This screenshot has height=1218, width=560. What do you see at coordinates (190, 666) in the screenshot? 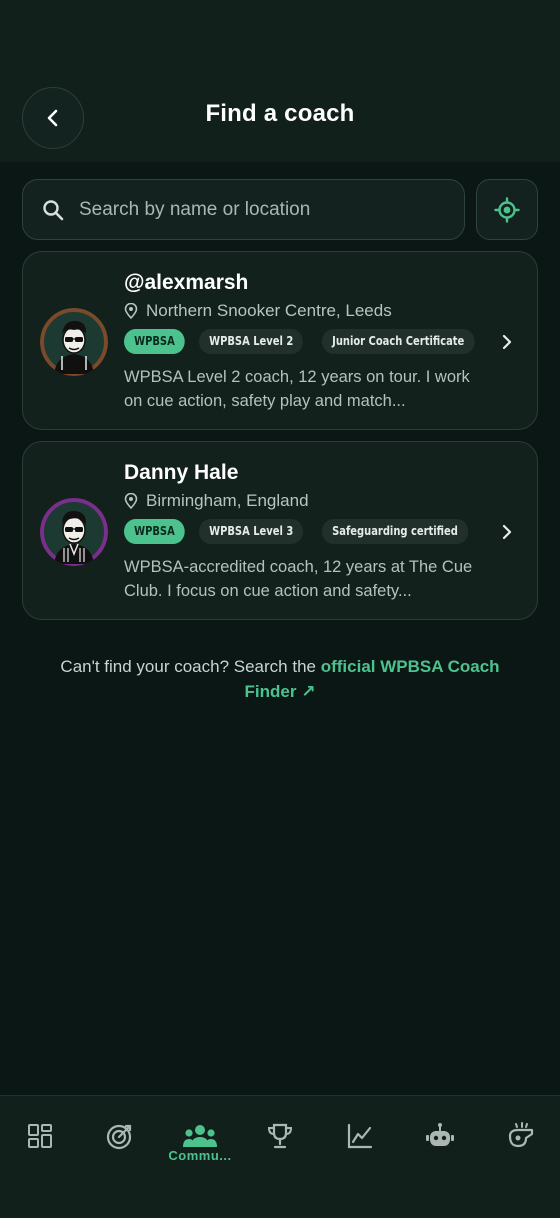
I see `coach-finder-prefix: Can't find your coach? Search the` at bounding box center [190, 666].